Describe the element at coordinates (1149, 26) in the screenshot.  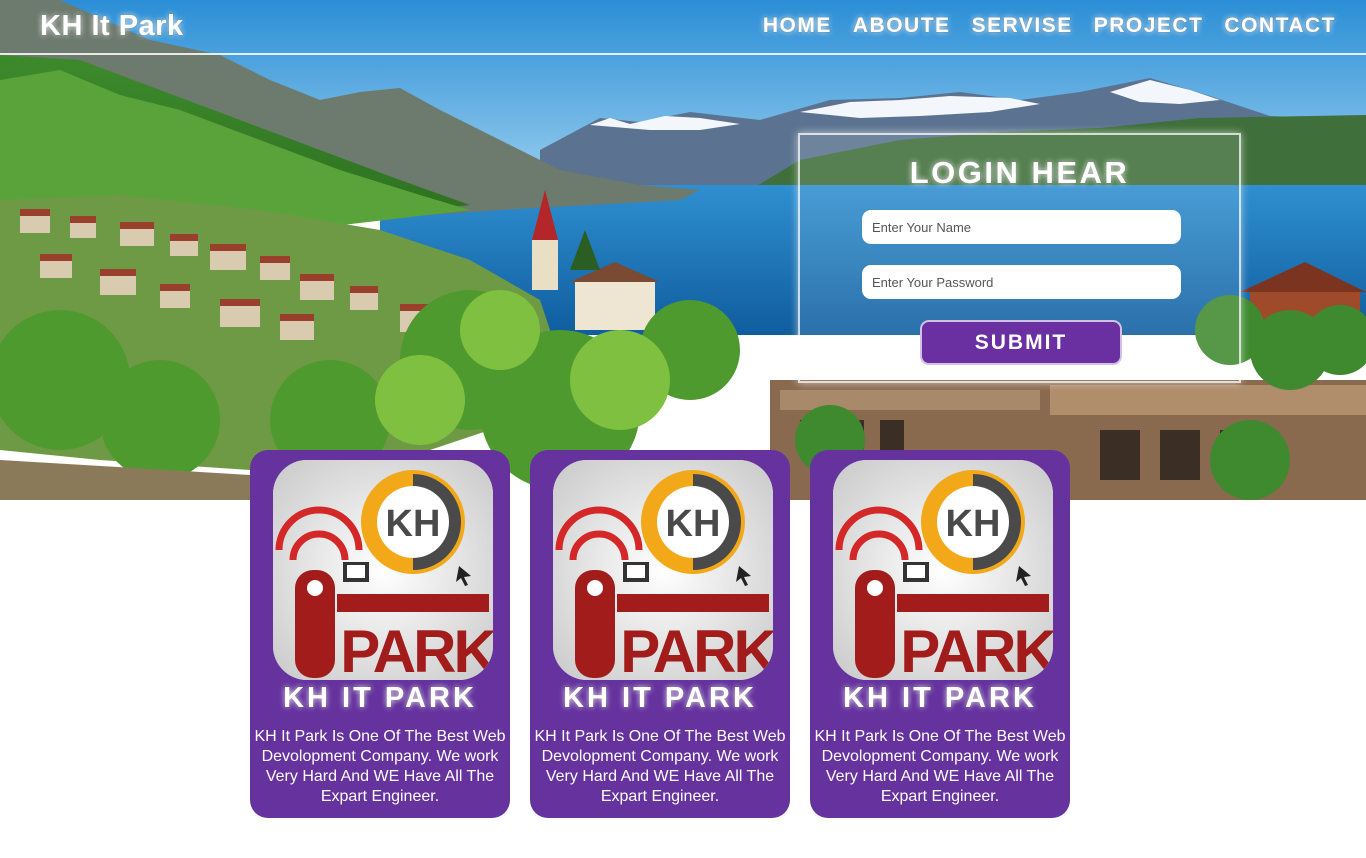
I see `nav-link-project: PROJECT` at that location.